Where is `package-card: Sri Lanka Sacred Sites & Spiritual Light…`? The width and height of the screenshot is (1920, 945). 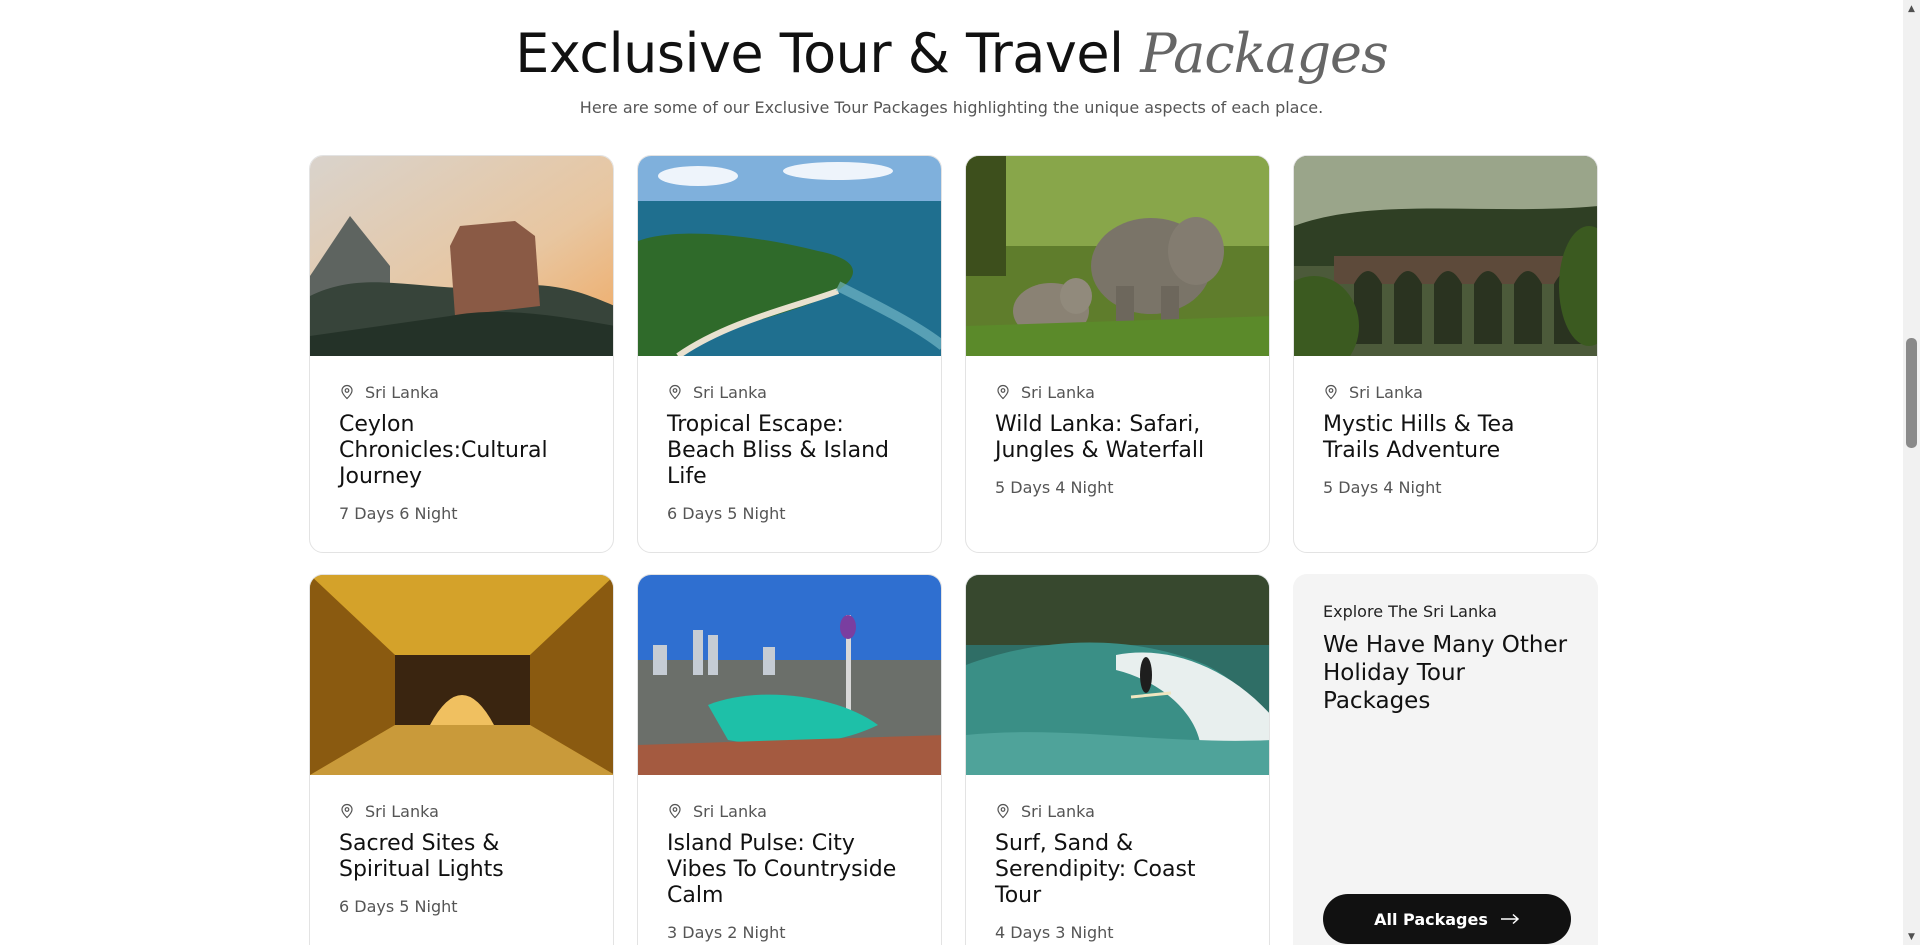 package-card: Sri Lanka Sacred Sites & Spiritual Light… is located at coordinates (461, 759).